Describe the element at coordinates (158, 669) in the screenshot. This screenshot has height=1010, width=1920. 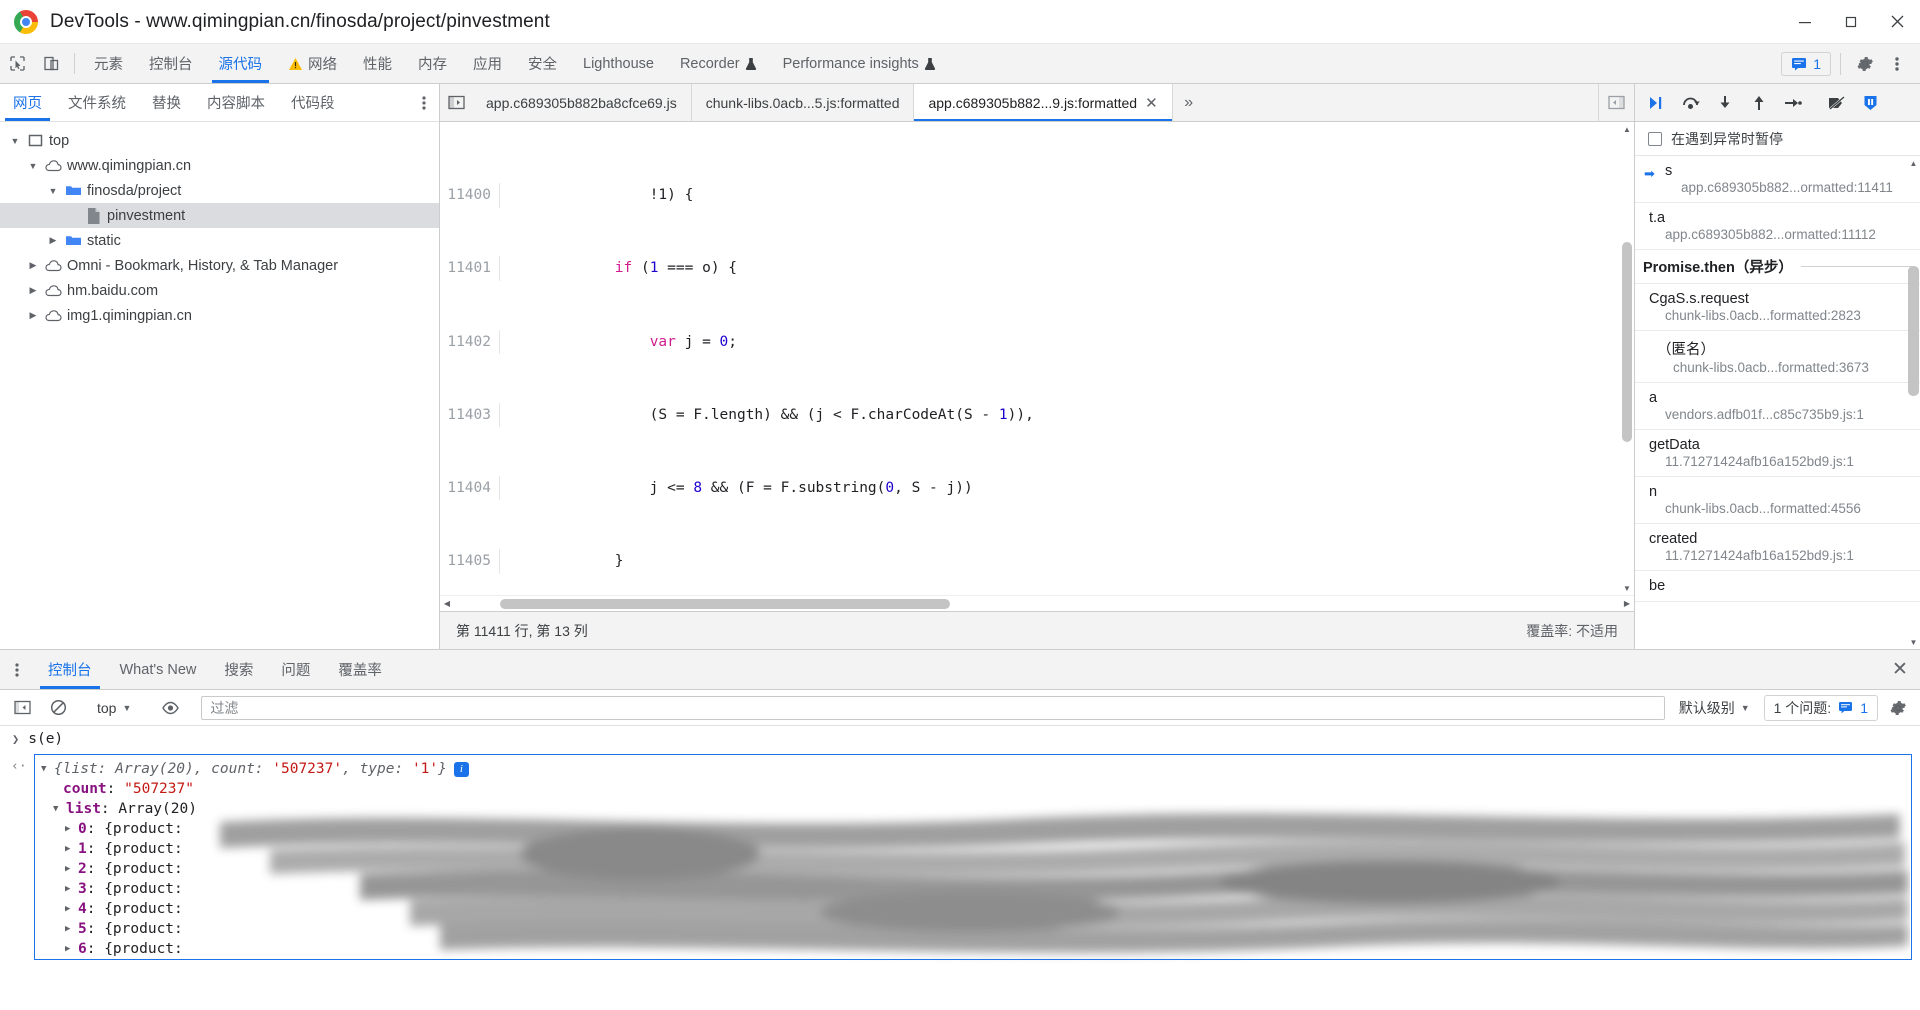
I see `drawer-tab-whats-new: What's New` at that location.